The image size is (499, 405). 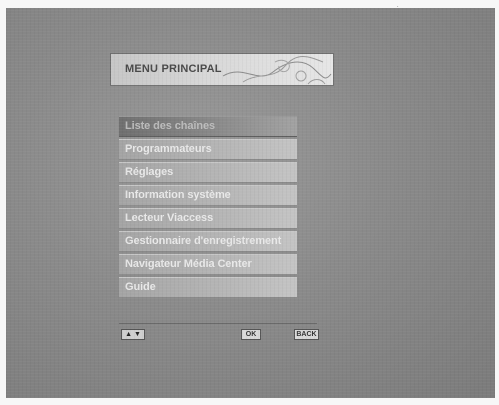 What do you see at coordinates (203, 241) in the screenshot?
I see `menu-item-label: Gestionnaire d'enregistrement` at bounding box center [203, 241].